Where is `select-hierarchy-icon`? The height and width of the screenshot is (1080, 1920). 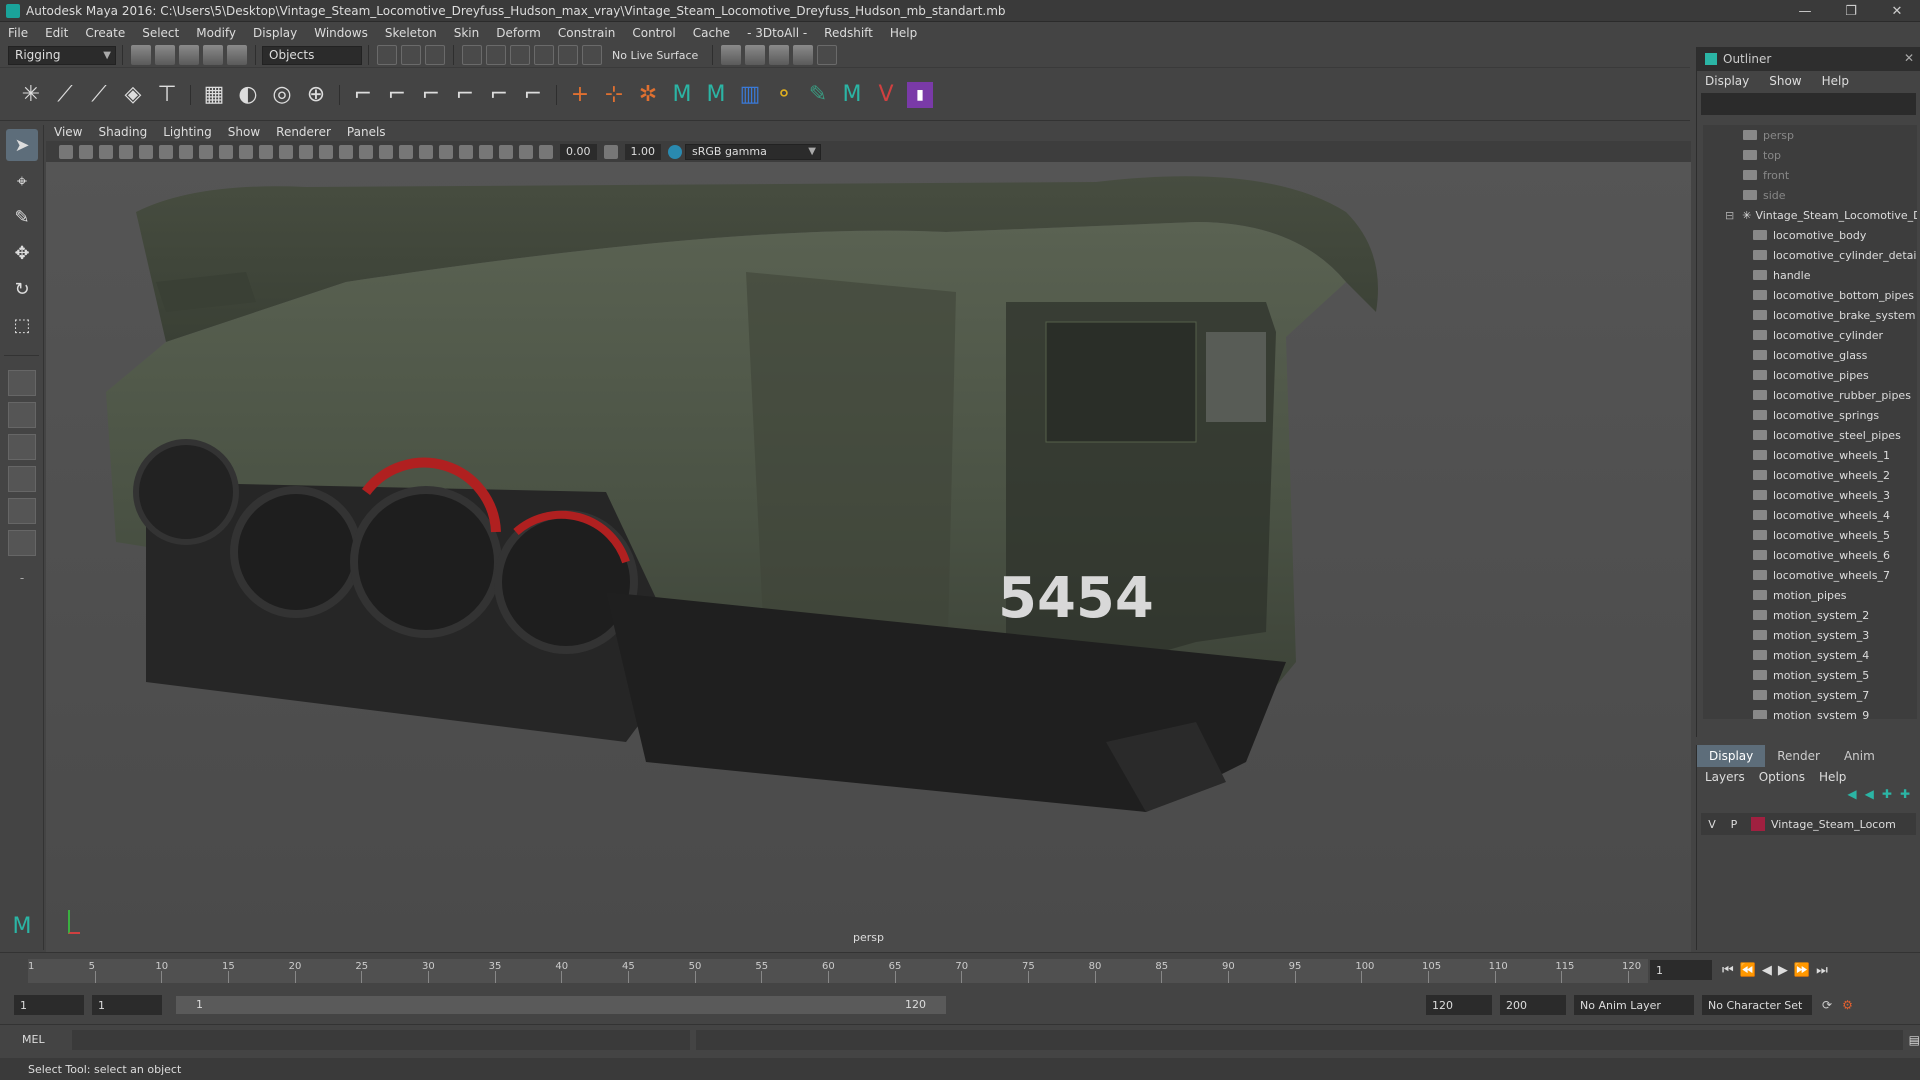
select-hierarchy-icon is located at coordinates (387, 55).